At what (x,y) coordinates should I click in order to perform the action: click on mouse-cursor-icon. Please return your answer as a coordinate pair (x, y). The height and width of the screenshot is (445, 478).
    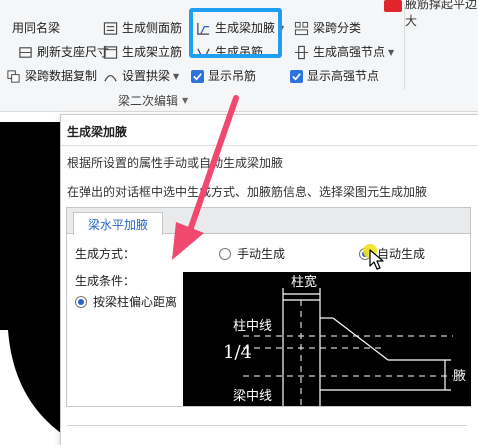
    Looking at the image, I should click on (376, 259).